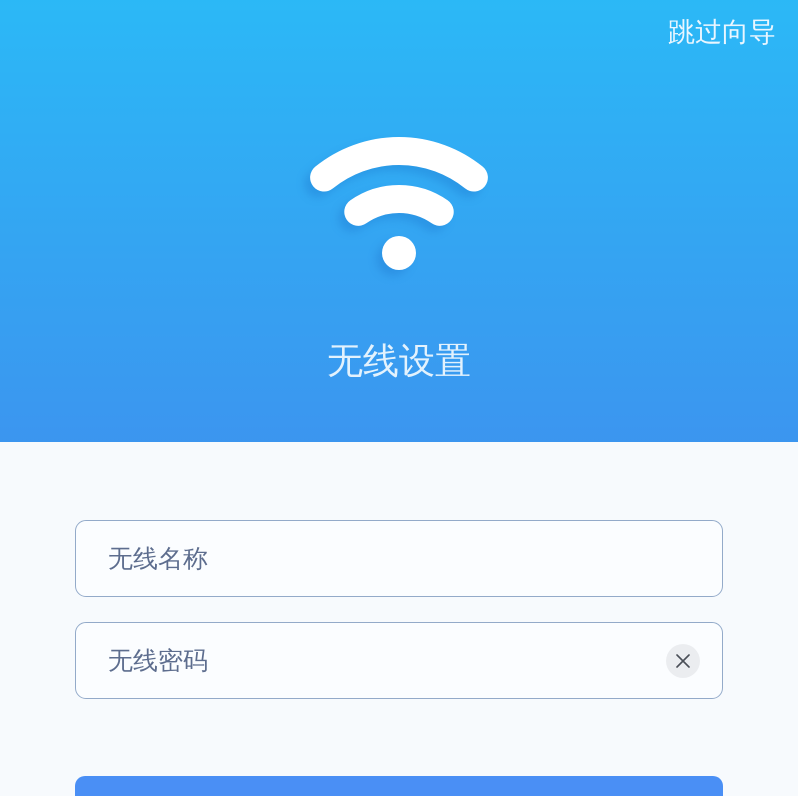 The height and width of the screenshot is (796, 798). Describe the element at coordinates (722, 33) in the screenshot. I see `skip-link: 跳过向导` at that location.